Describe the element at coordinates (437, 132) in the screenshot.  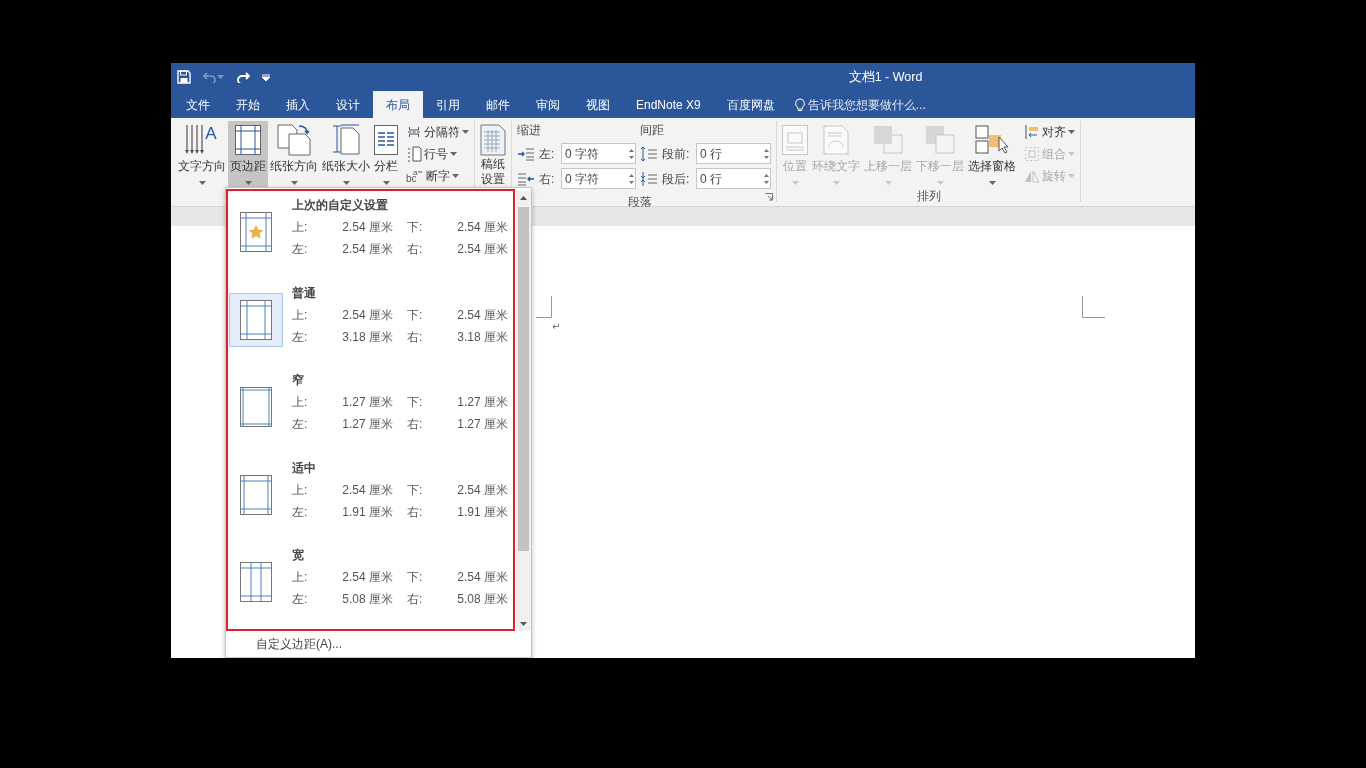
I see `breaks-button: 分隔符` at that location.